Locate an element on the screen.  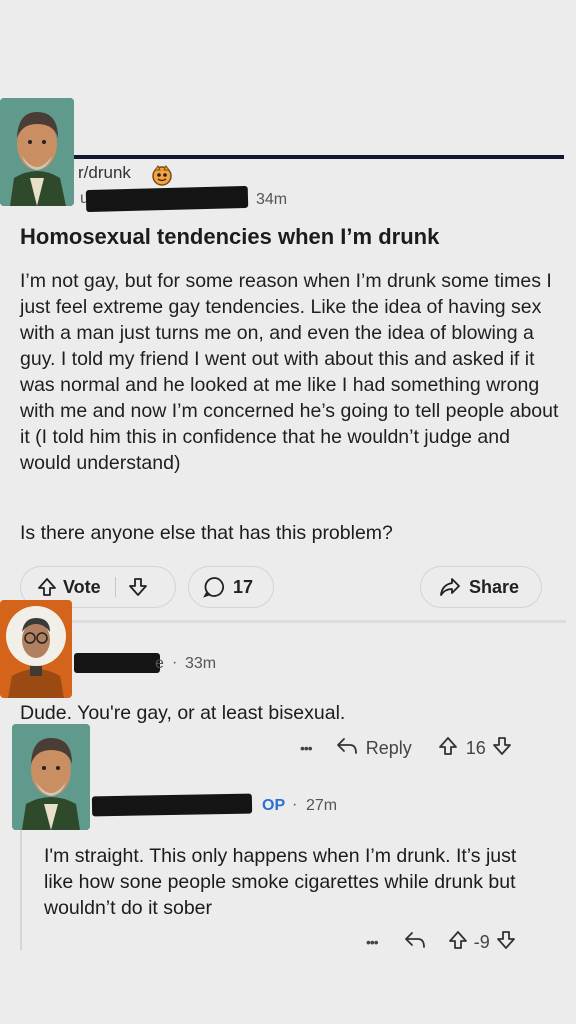
redacted-commenter-name is located at coordinates (117, 663).